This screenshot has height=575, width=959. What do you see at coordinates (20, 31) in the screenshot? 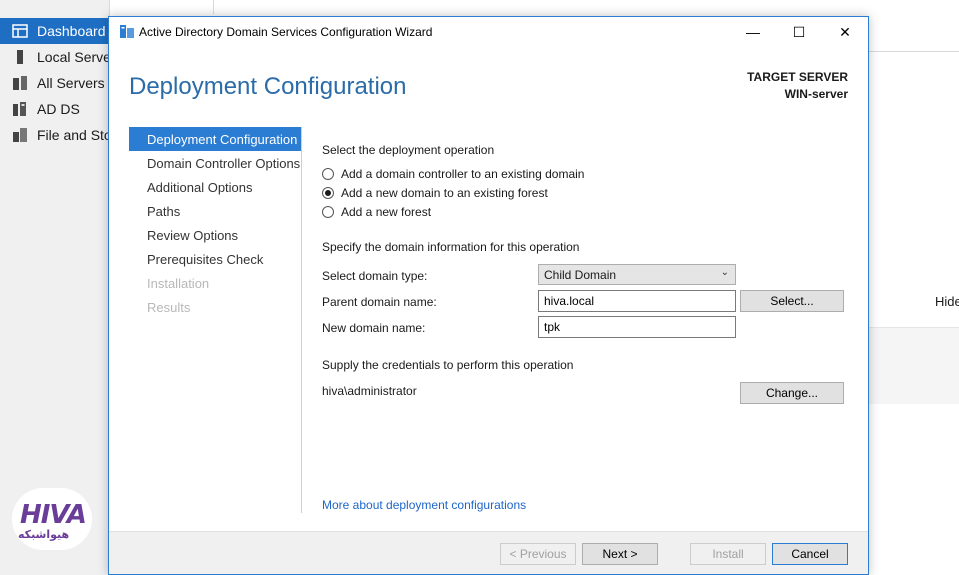
I see `dashboard-icon` at bounding box center [20, 31].